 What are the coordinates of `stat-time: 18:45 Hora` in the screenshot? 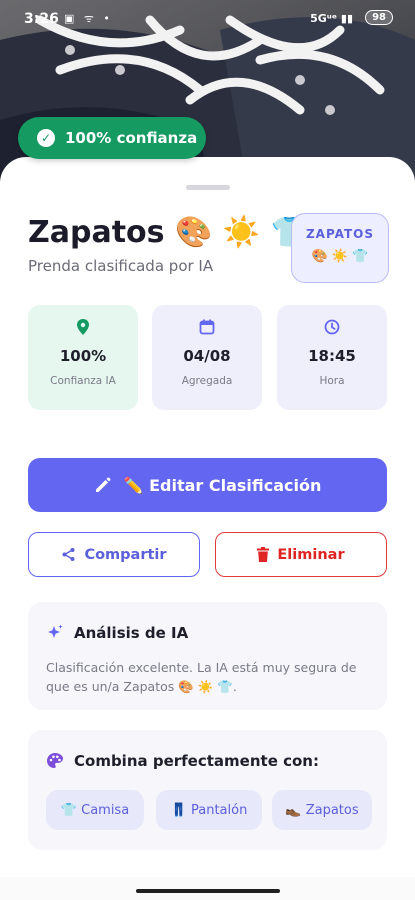 It's located at (332, 357).